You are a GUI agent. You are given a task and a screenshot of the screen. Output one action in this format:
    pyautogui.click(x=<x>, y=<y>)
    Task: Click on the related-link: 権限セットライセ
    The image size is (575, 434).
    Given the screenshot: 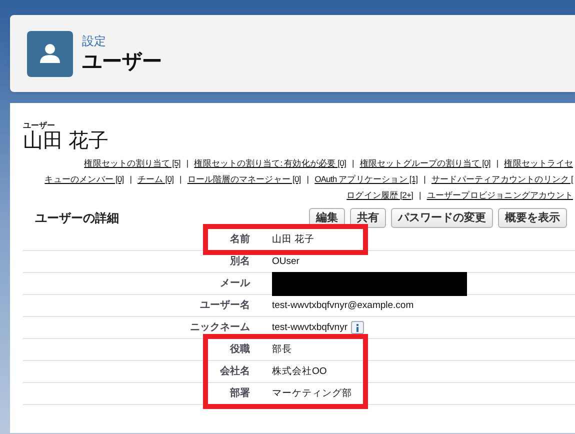 What is the action you would take?
    pyautogui.click(x=538, y=163)
    